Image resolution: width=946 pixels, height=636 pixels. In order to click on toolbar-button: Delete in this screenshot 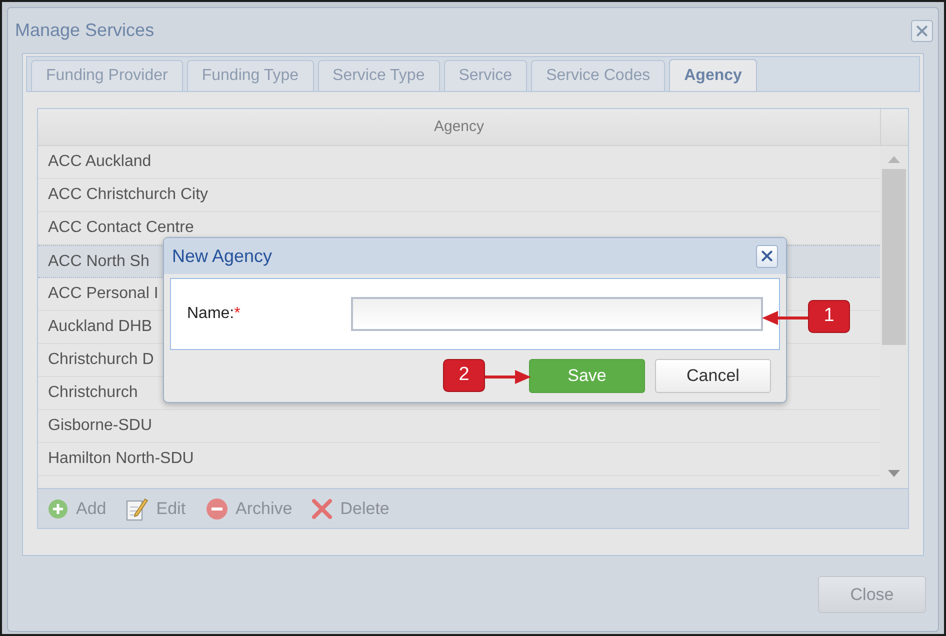, I will do `click(351, 509)`.